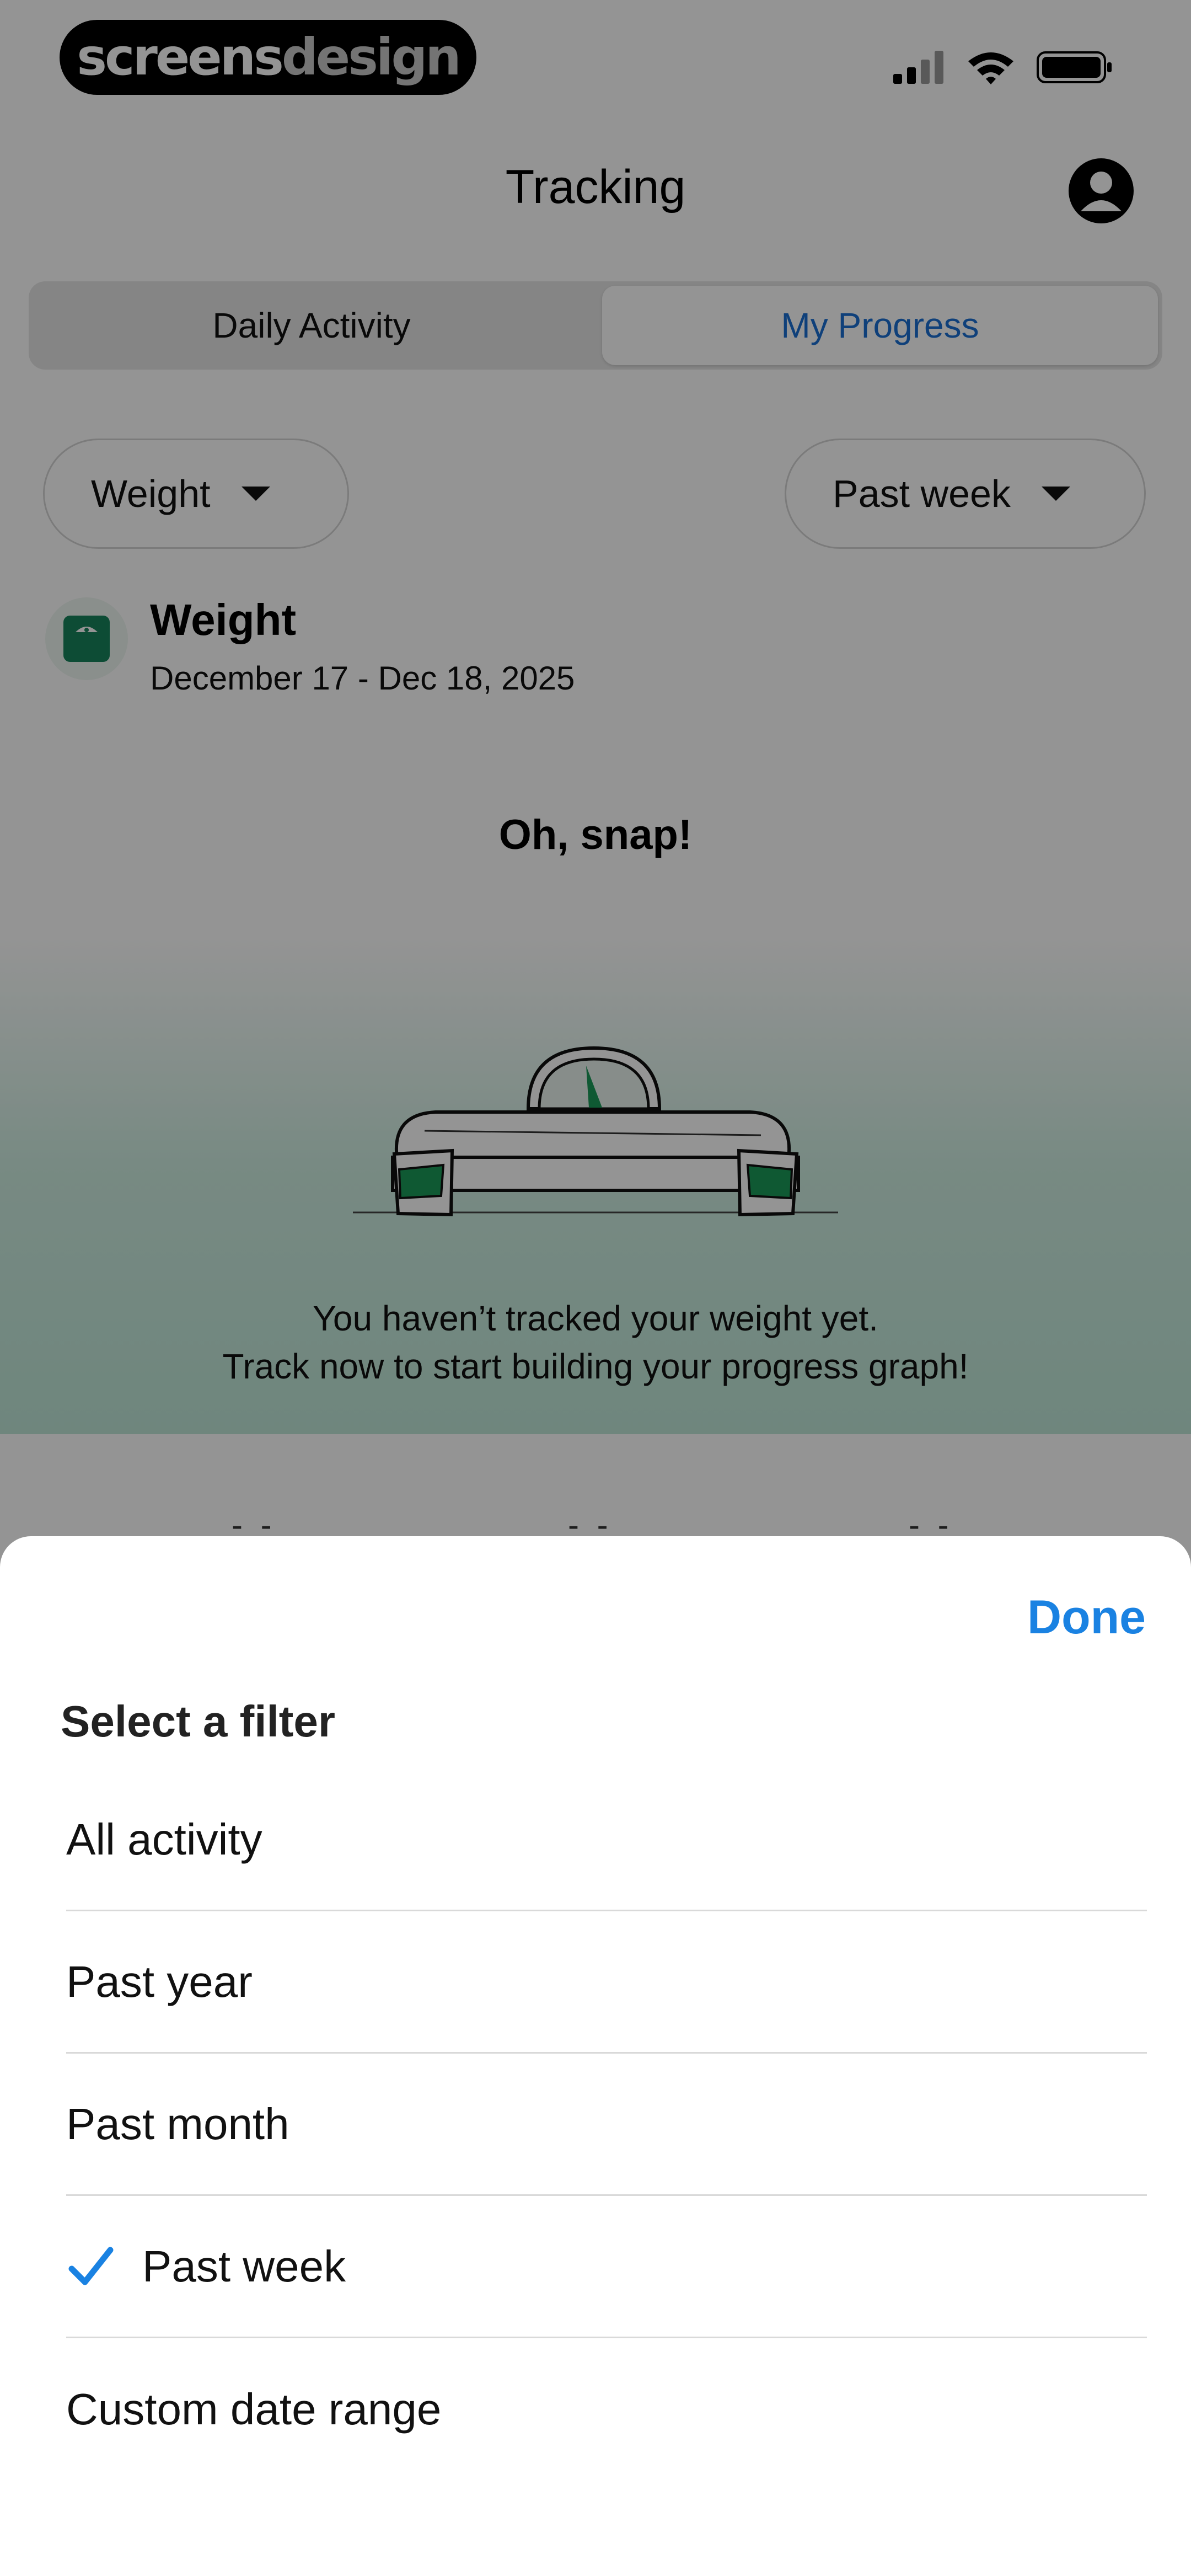 Image resolution: width=1191 pixels, height=2576 pixels. Describe the element at coordinates (1086, 1617) in the screenshot. I see `done-button: Done` at that location.